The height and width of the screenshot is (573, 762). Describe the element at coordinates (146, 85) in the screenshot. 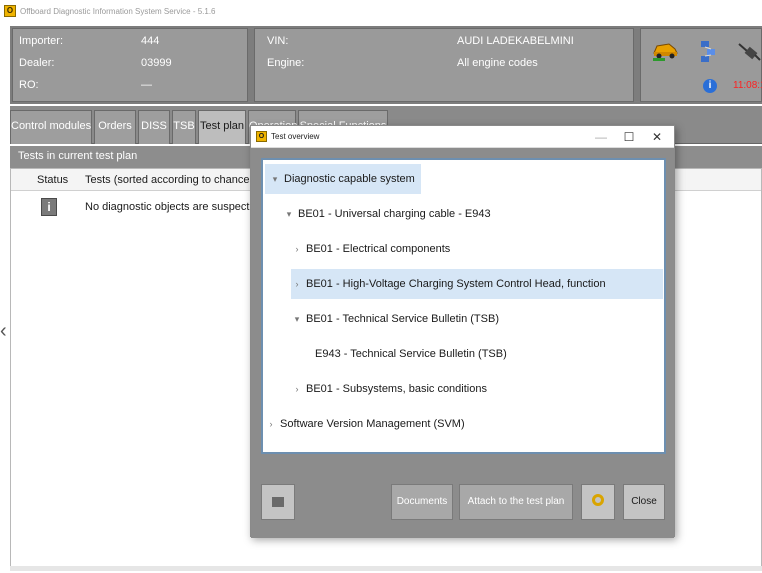

I see `ro-value: —` at that location.